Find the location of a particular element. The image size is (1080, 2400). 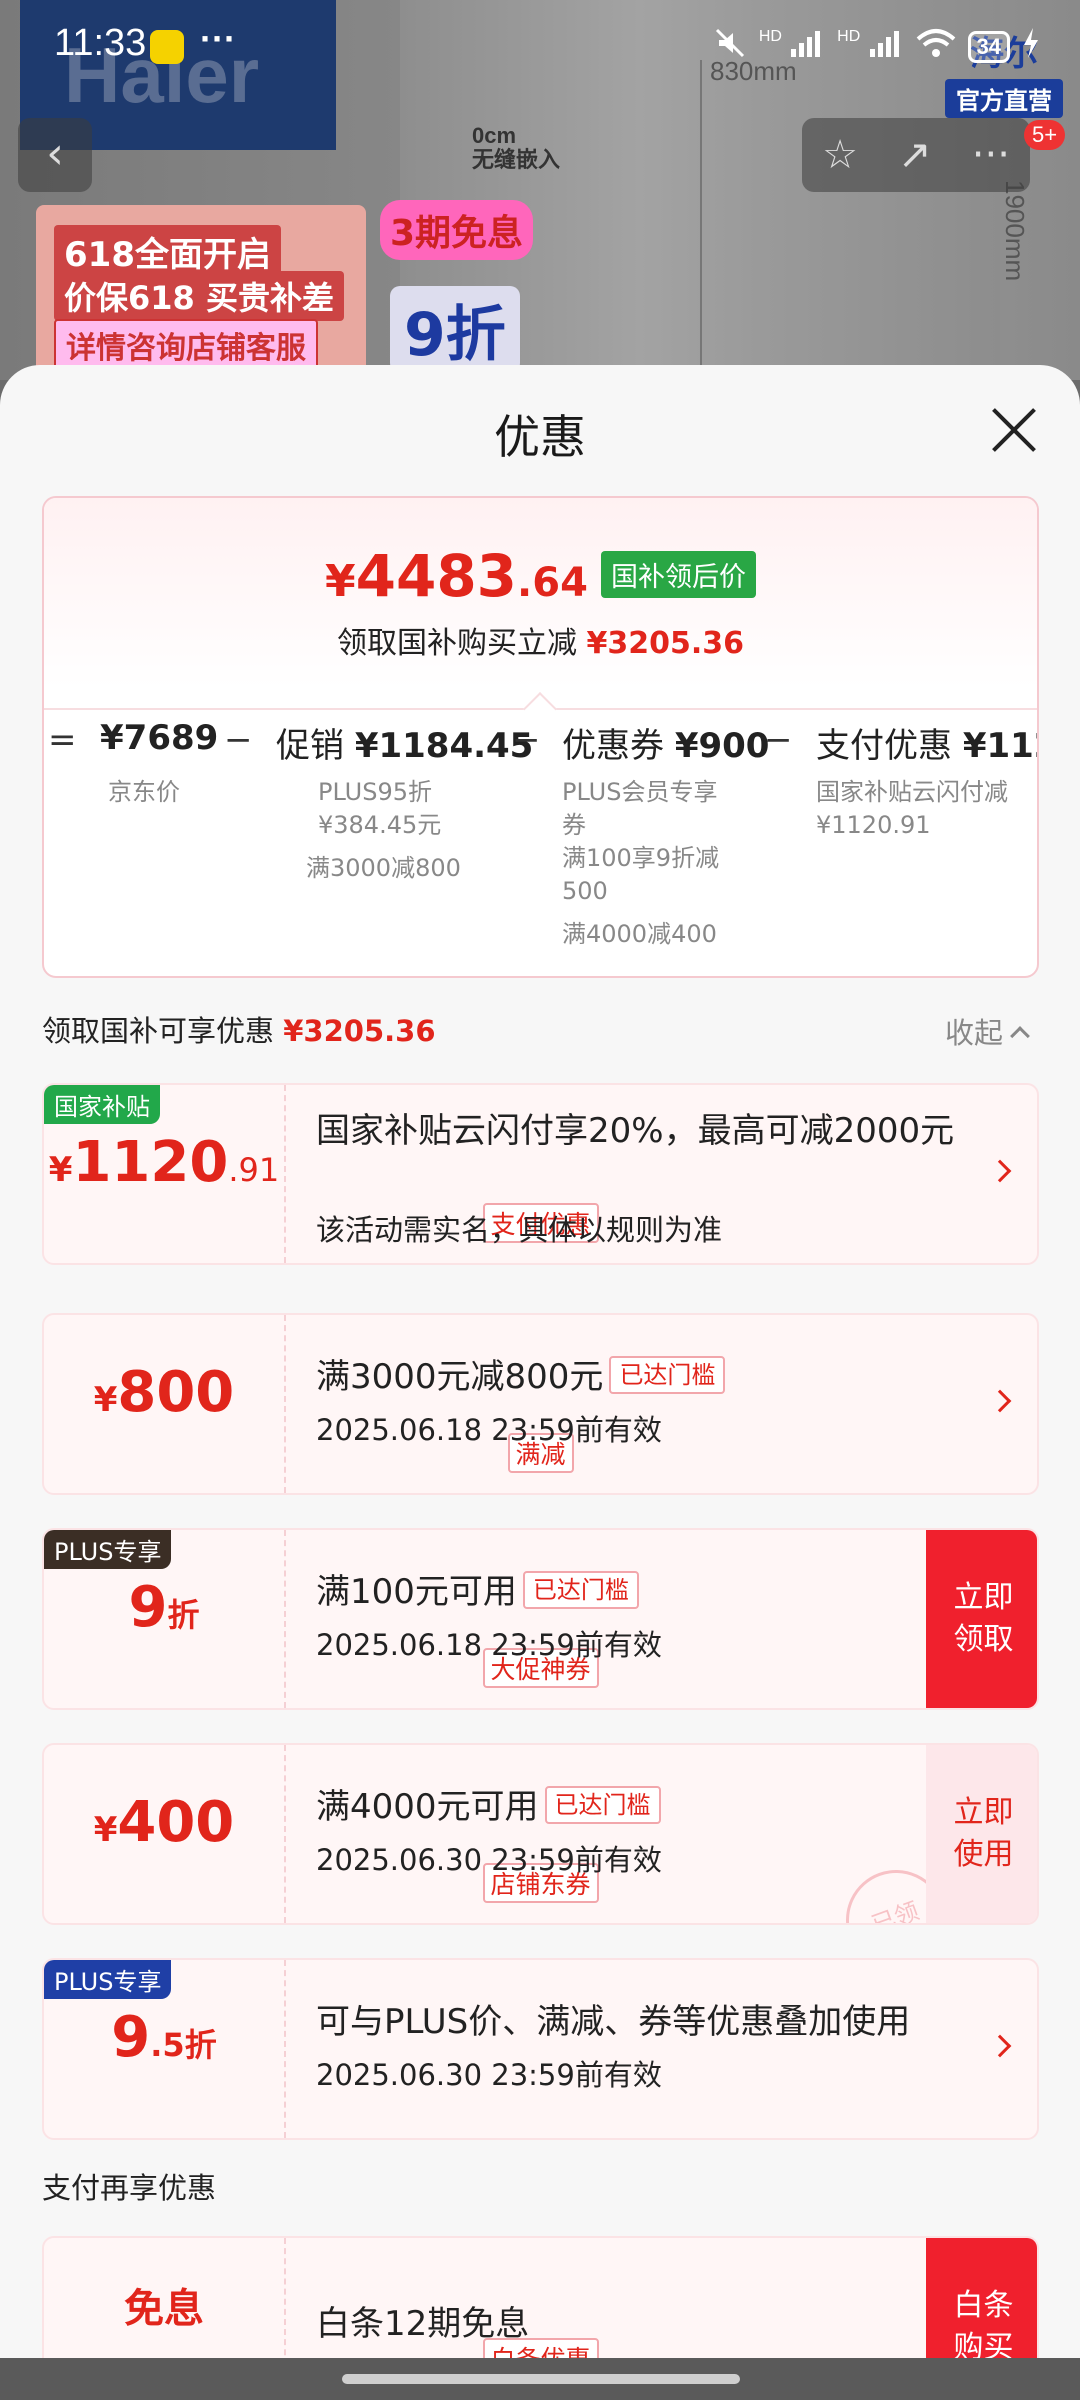

collapse-toggle: 收起 is located at coordinates (987, 1031).